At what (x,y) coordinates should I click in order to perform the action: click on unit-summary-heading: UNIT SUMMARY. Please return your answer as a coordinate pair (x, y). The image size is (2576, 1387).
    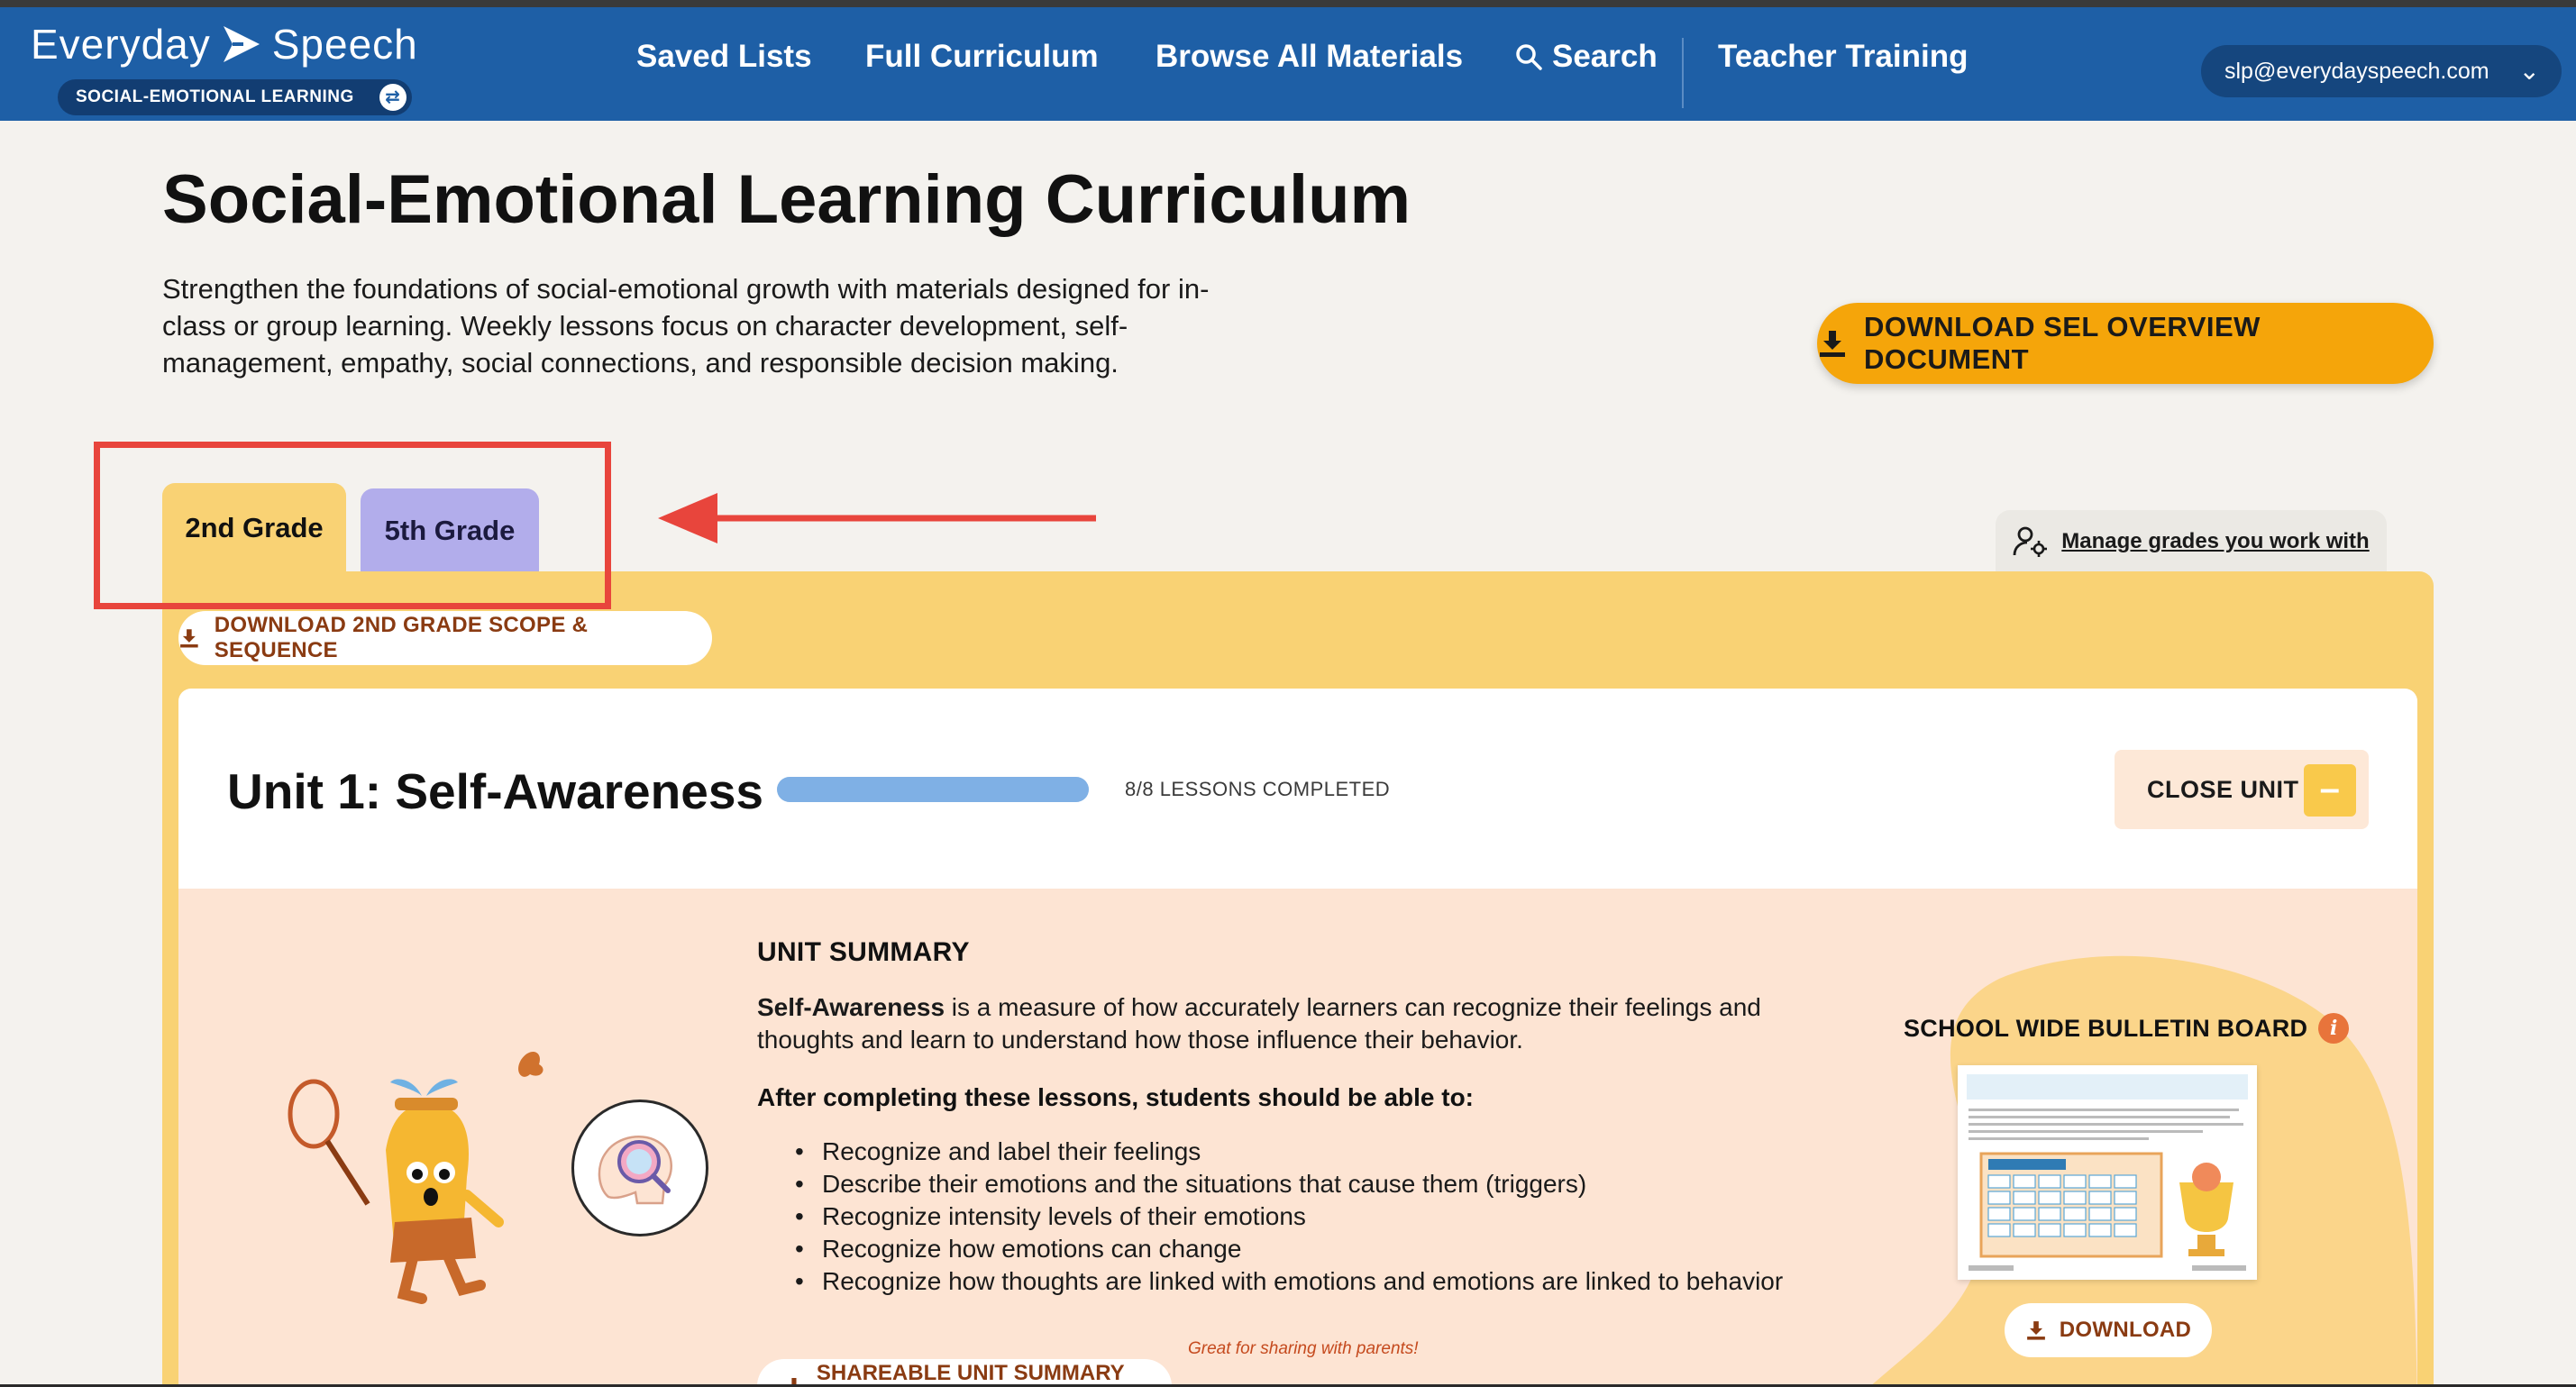
    Looking at the image, I should click on (863, 952).